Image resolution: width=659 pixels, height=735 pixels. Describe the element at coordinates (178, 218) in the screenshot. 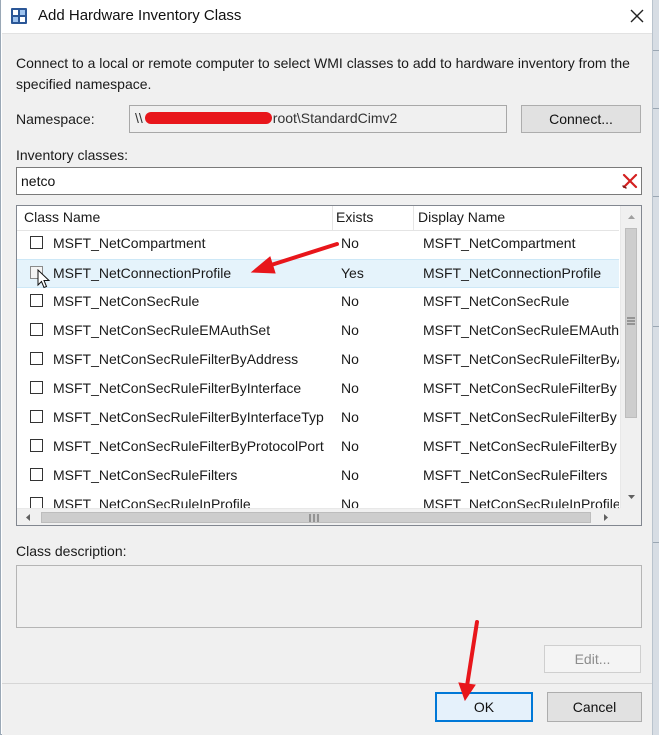

I see `column-header-class-name: Class Name` at that location.